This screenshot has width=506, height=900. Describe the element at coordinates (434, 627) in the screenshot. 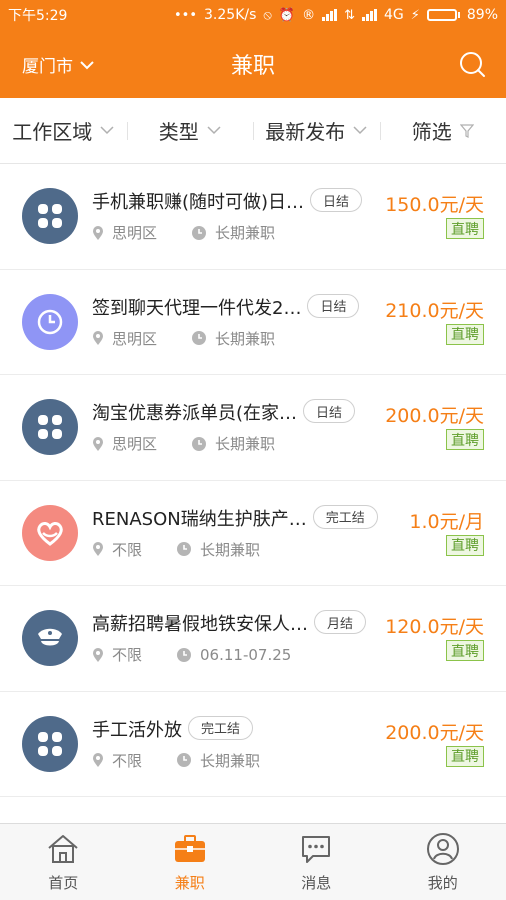

I see `job-salary: 120.0元/天` at that location.